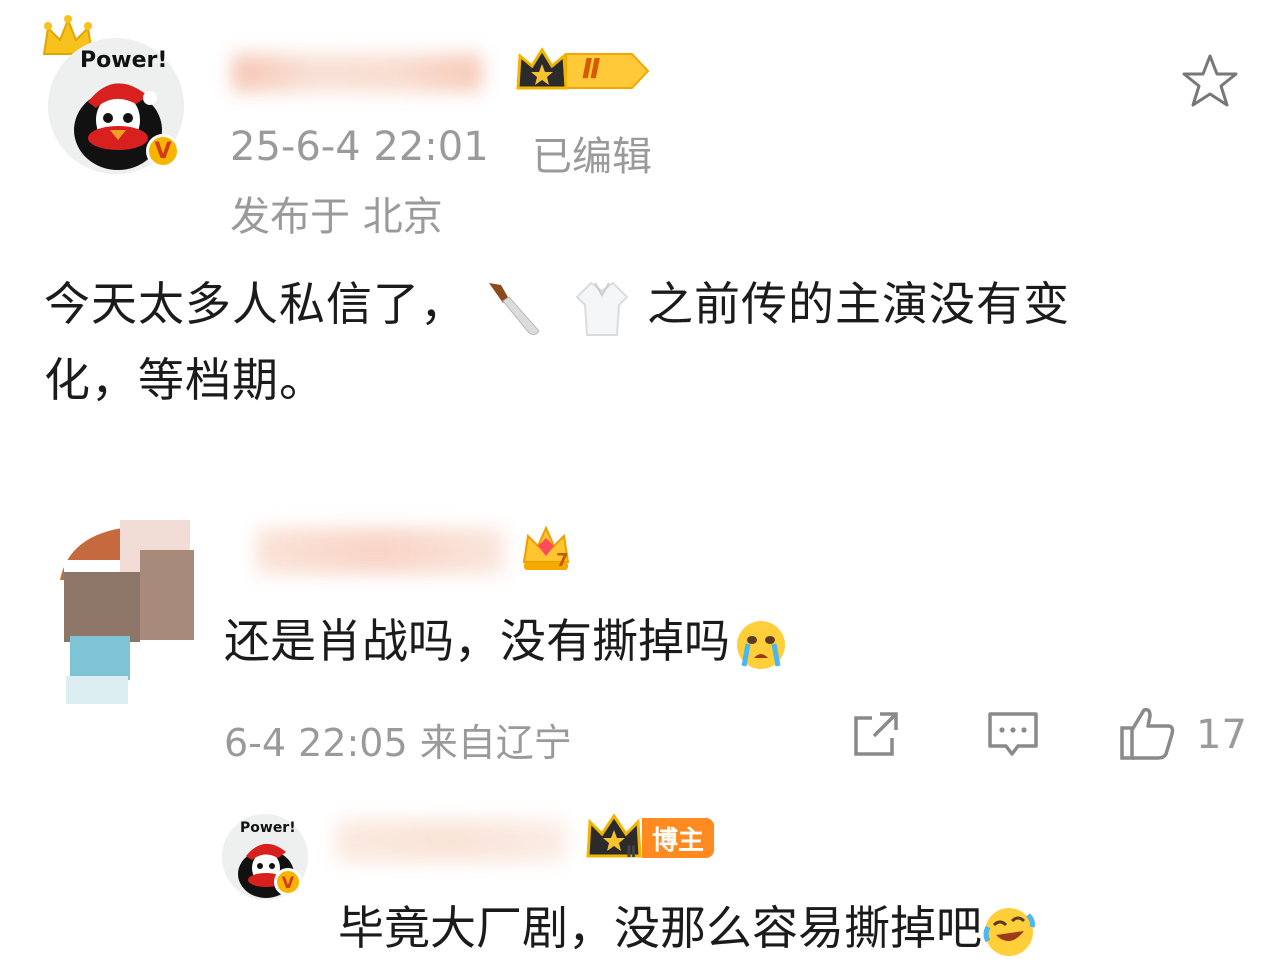 Image resolution: width=1280 pixels, height=971 pixels. What do you see at coordinates (115, 615) in the screenshot?
I see `commenter-avatar-mosaic` at bounding box center [115, 615].